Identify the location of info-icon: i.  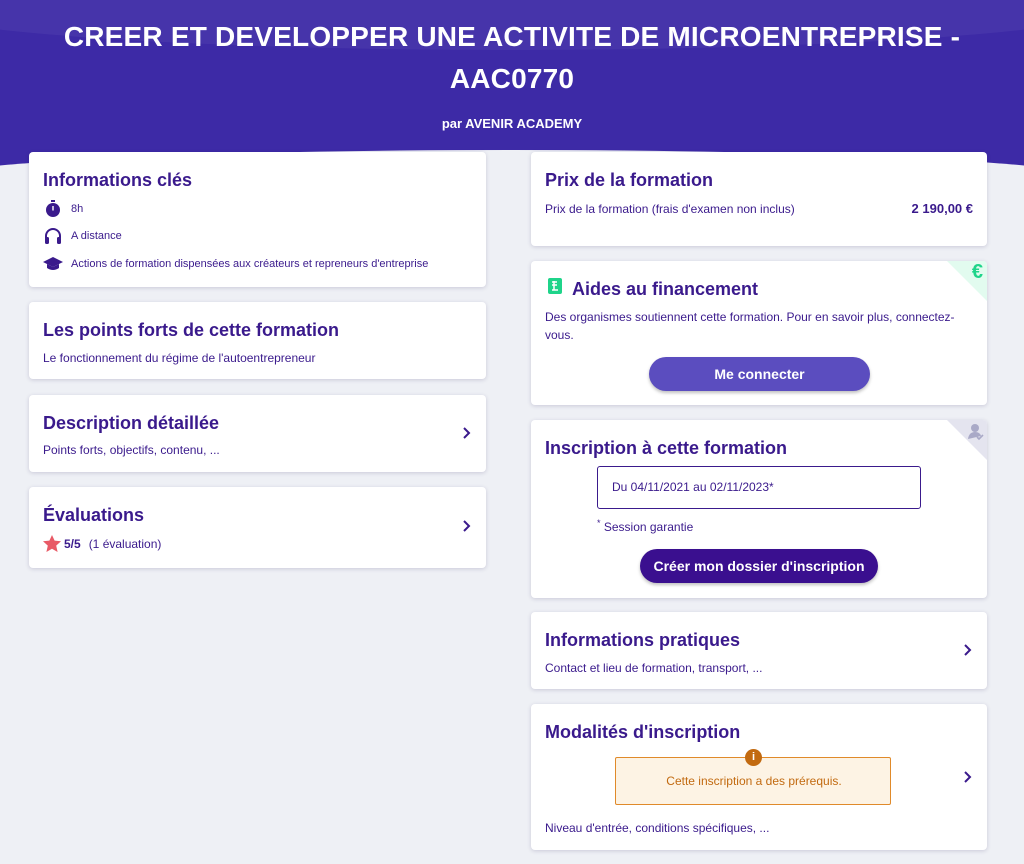
(753, 757).